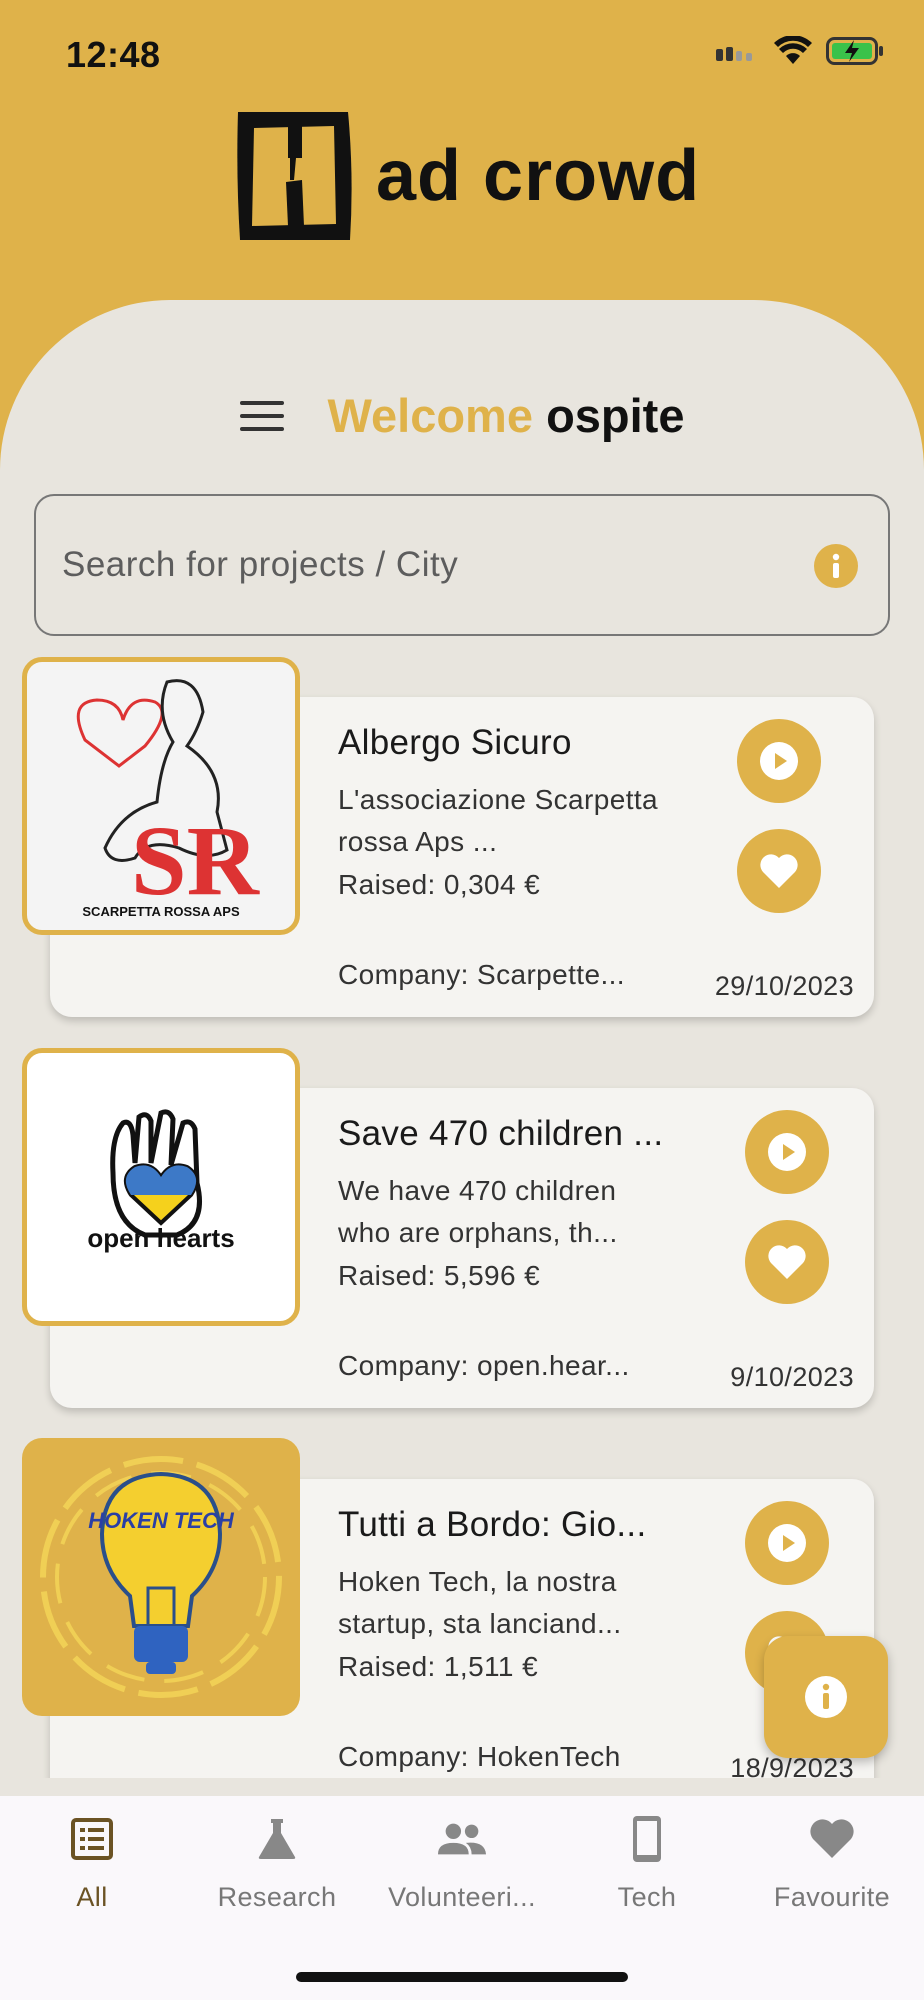 The image size is (924, 2000). I want to click on scarpetta-logo-text: SCARPETTA ROSSA APS, so click(161, 911).